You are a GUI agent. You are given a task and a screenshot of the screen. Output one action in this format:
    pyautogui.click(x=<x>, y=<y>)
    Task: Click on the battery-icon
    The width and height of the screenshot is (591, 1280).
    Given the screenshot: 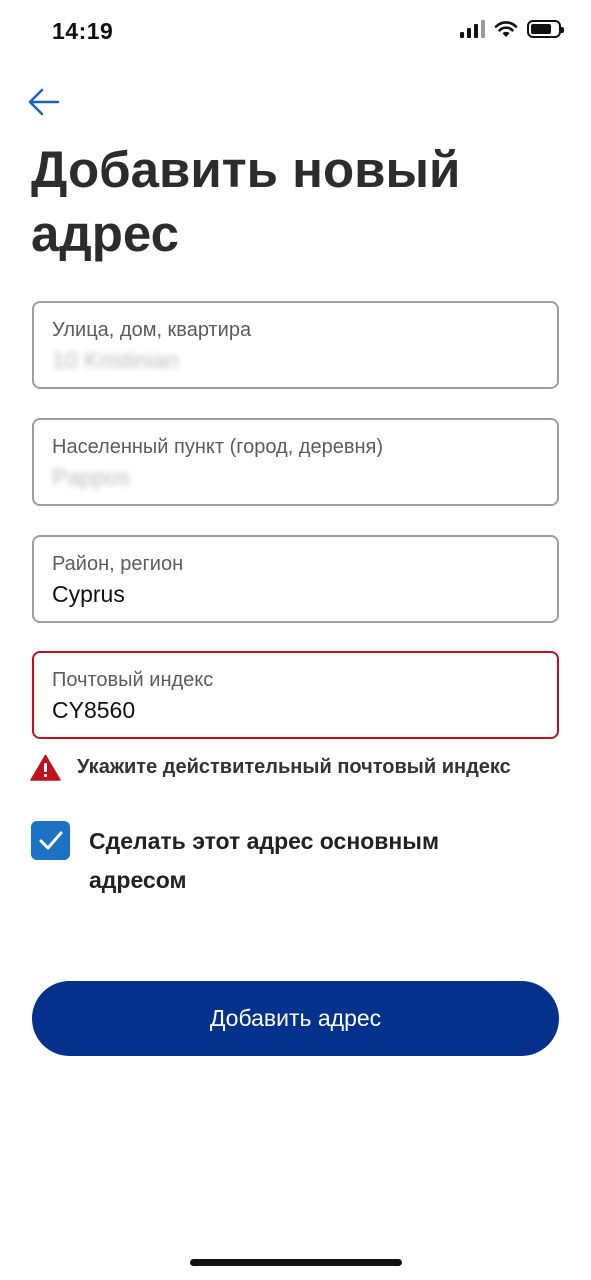 What is the action you would take?
    pyautogui.click(x=545, y=29)
    